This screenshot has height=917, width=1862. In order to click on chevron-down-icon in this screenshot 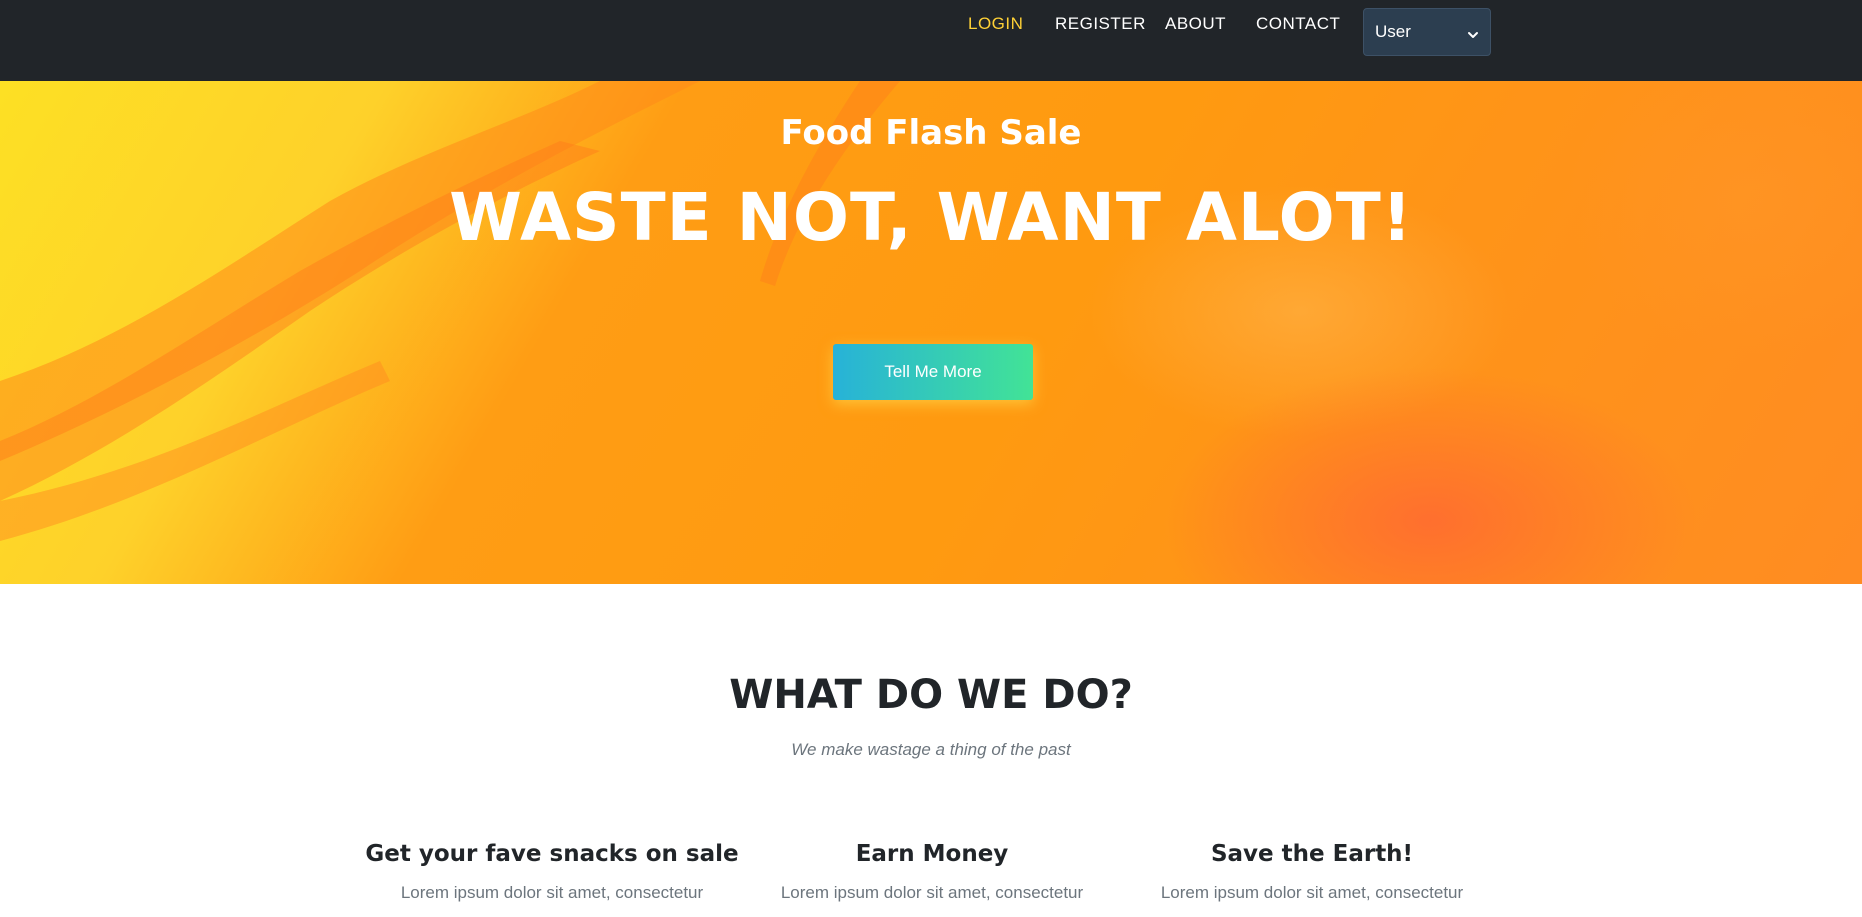, I will do `click(1473, 32)`.